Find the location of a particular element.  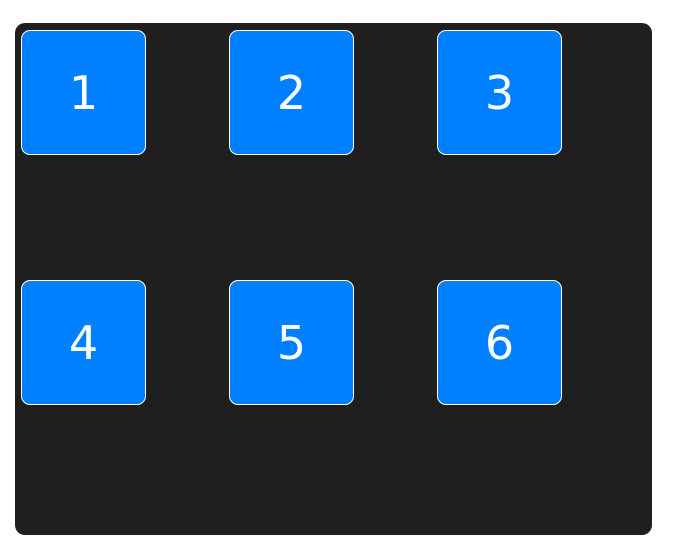

tile-1: 1 is located at coordinates (83, 92).